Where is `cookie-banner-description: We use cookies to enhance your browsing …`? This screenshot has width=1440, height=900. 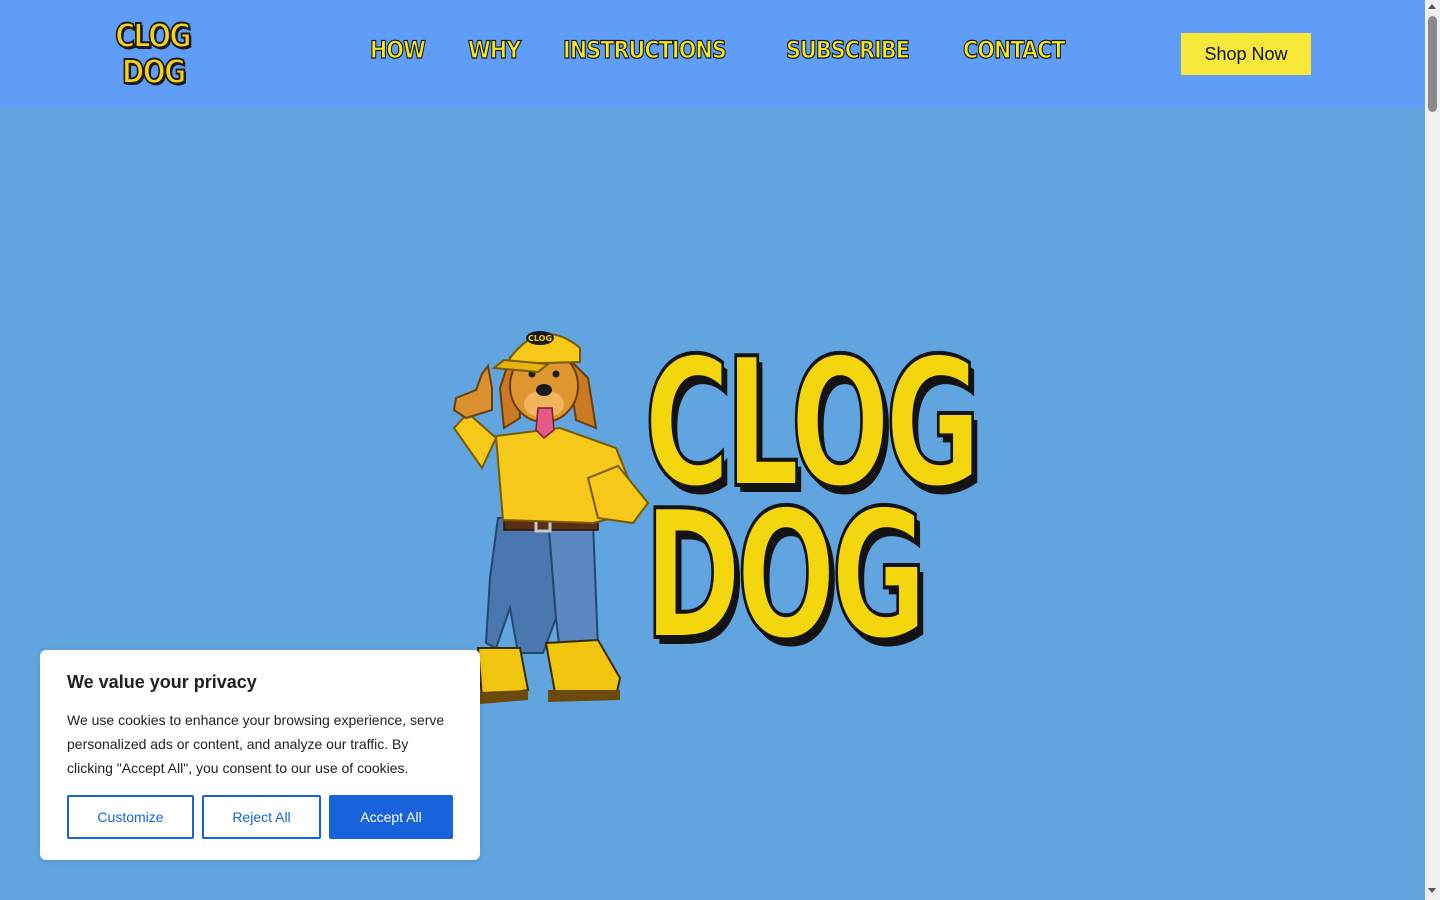 cookie-banner-description: We use cookies to enhance your browsing … is located at coordinates (256, 744).